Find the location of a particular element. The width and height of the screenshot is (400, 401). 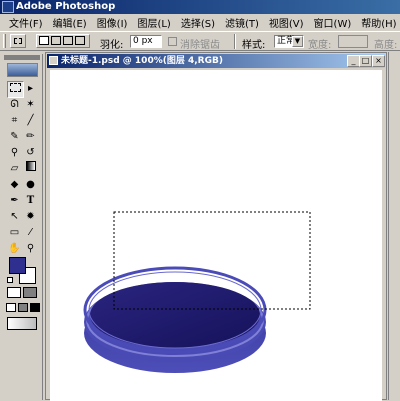

photoshop-app-icon is located at coordinates (8, 7).